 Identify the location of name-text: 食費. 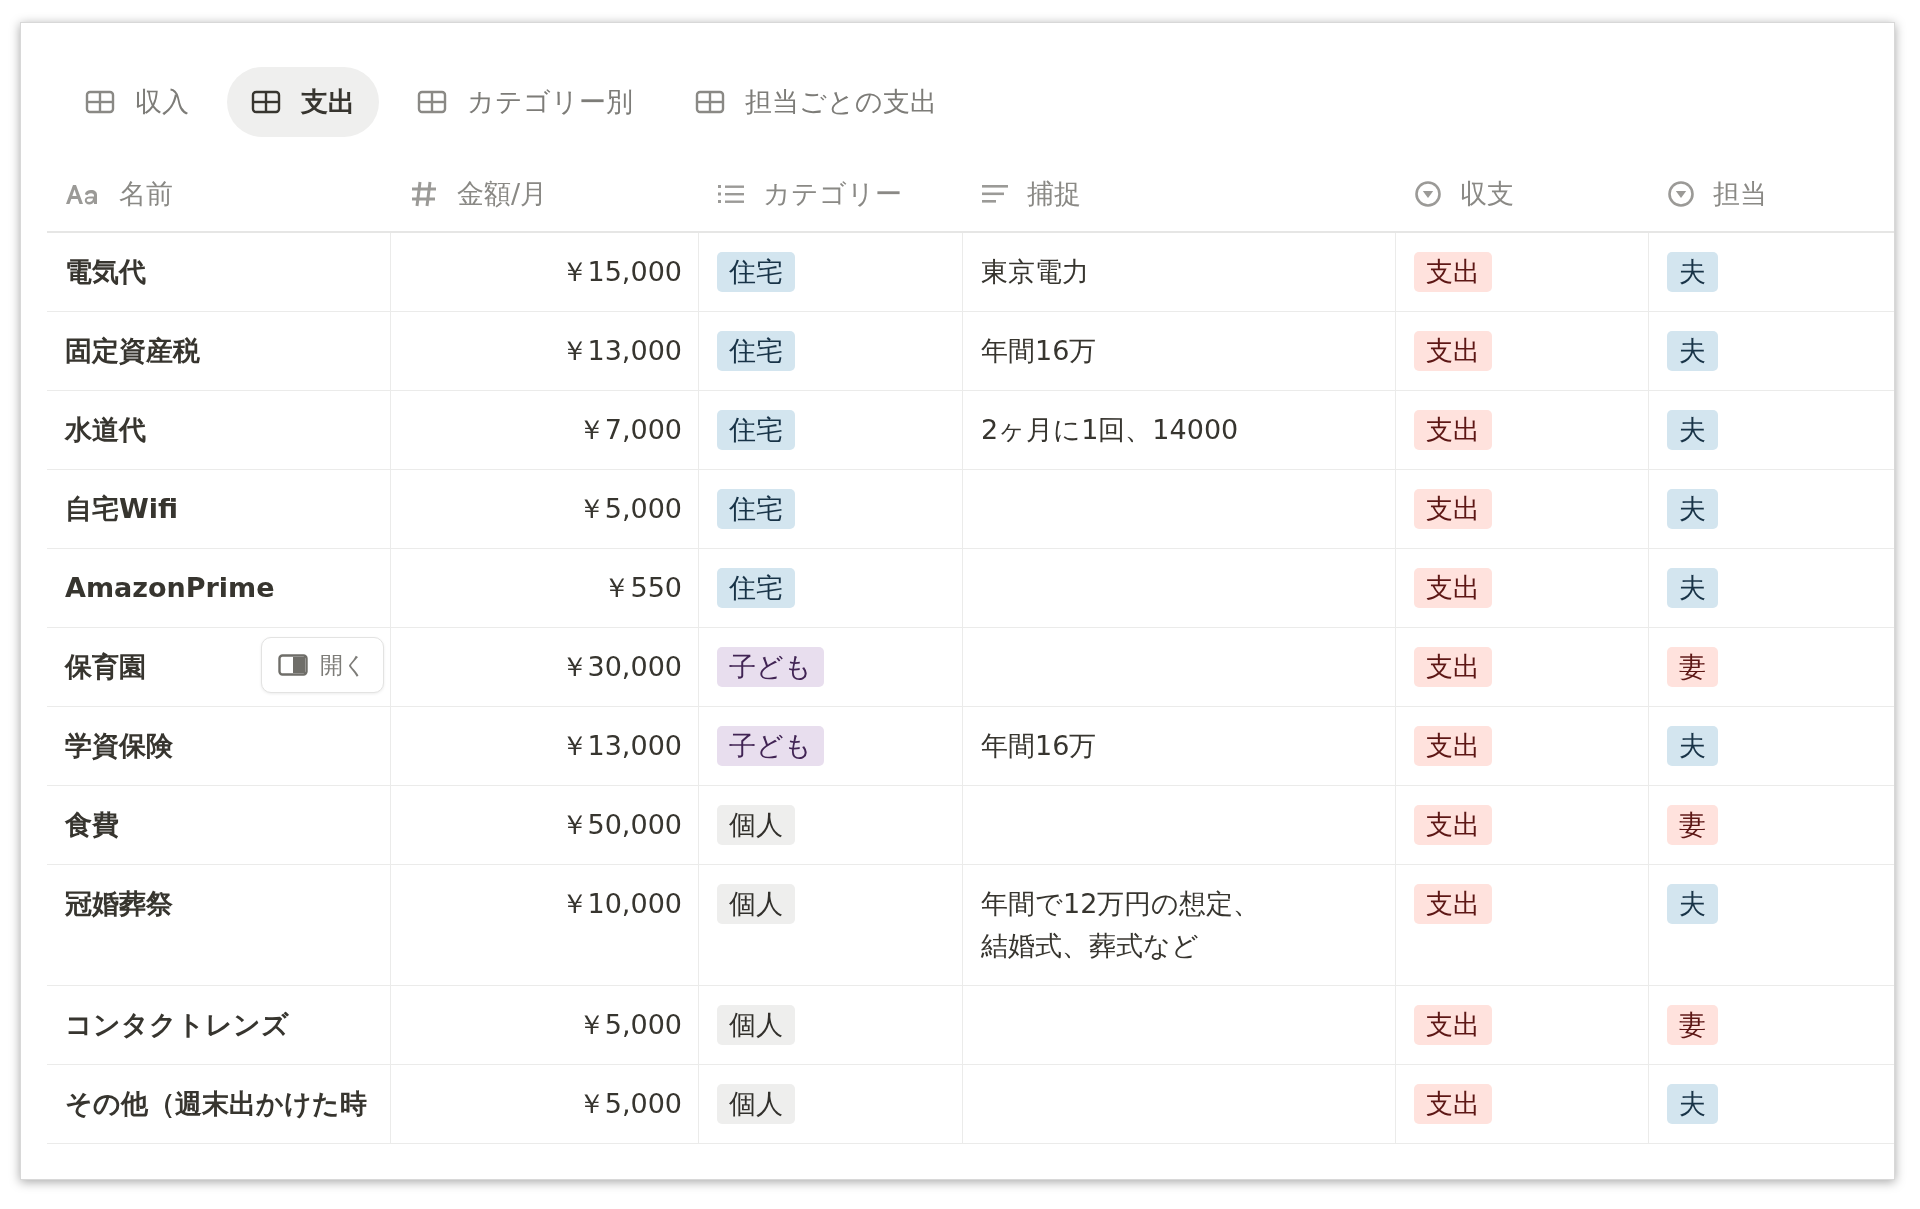
(92, 824).